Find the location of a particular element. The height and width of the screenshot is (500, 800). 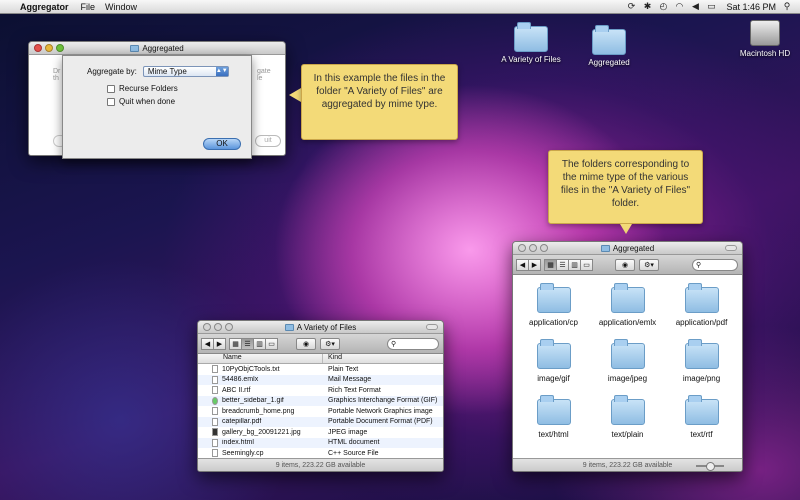

desktop-icon-variety: A Variety of Files is located at coordinates (531, 43).